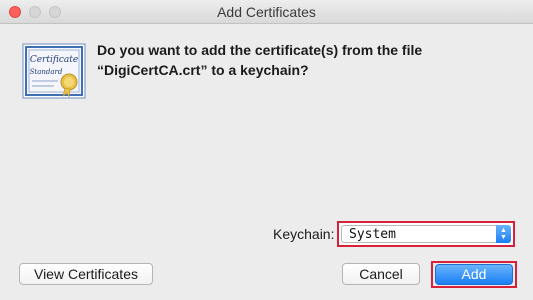 The height and width of the screenshot is (300, 533). I want to click on add-button: Add, so click(474, 274).